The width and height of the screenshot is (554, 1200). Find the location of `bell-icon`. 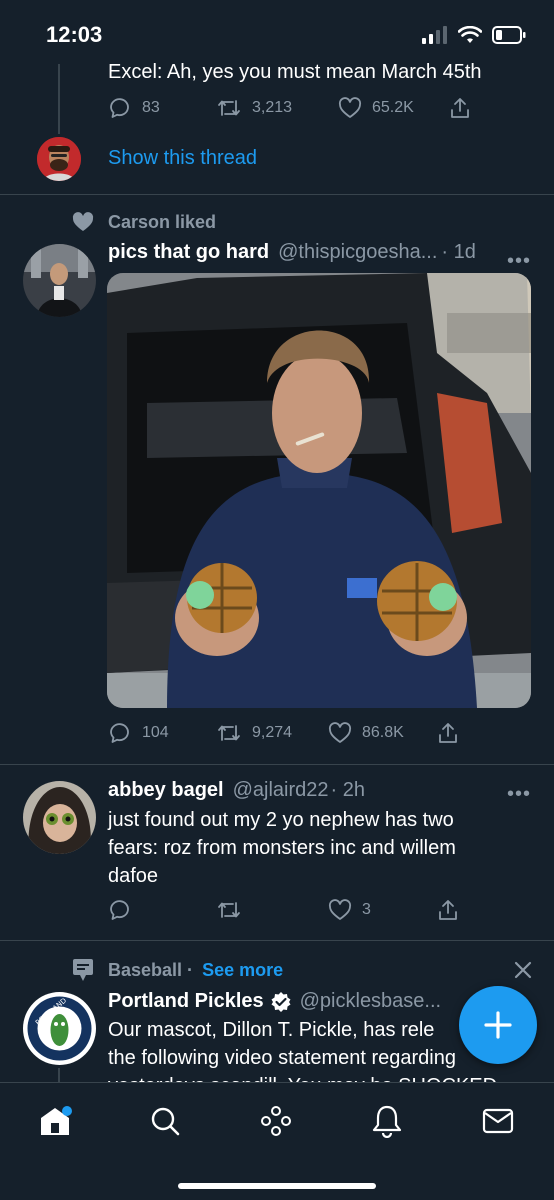

bell-icon is located at coordinates (387, 1121).